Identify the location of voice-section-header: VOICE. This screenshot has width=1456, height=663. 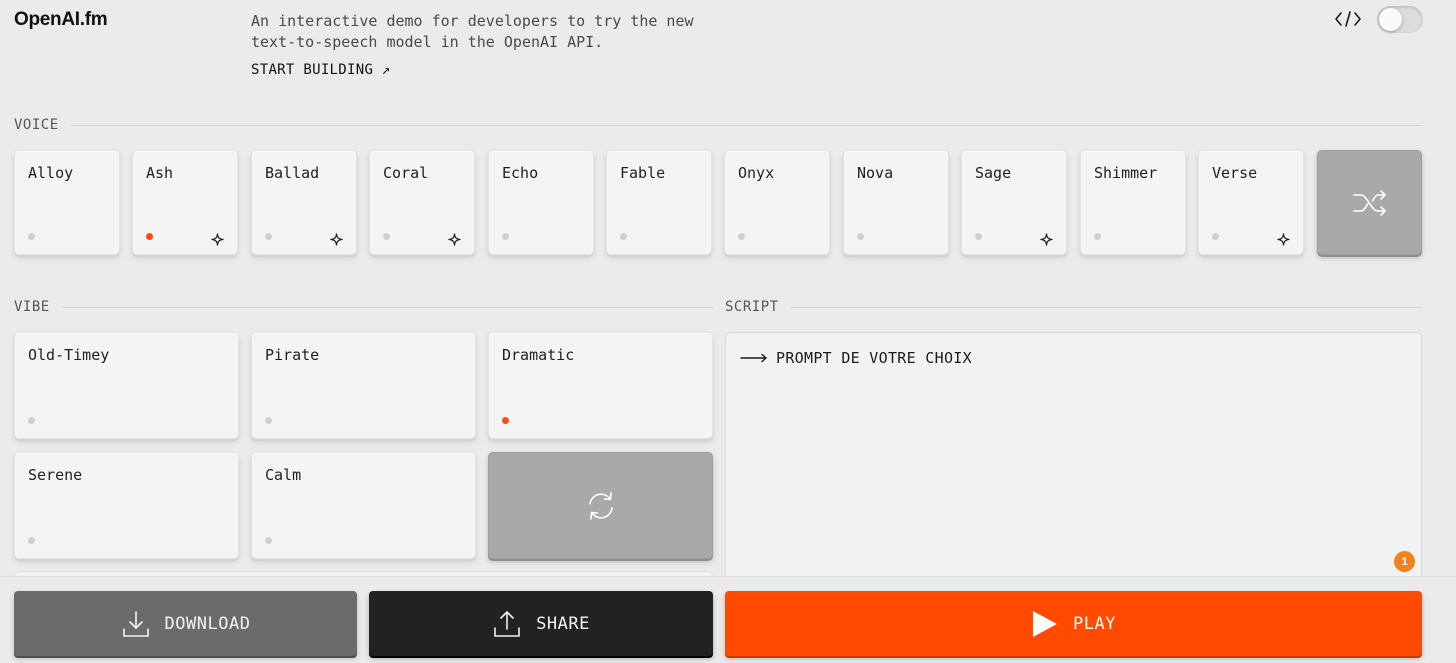
(718, 125).